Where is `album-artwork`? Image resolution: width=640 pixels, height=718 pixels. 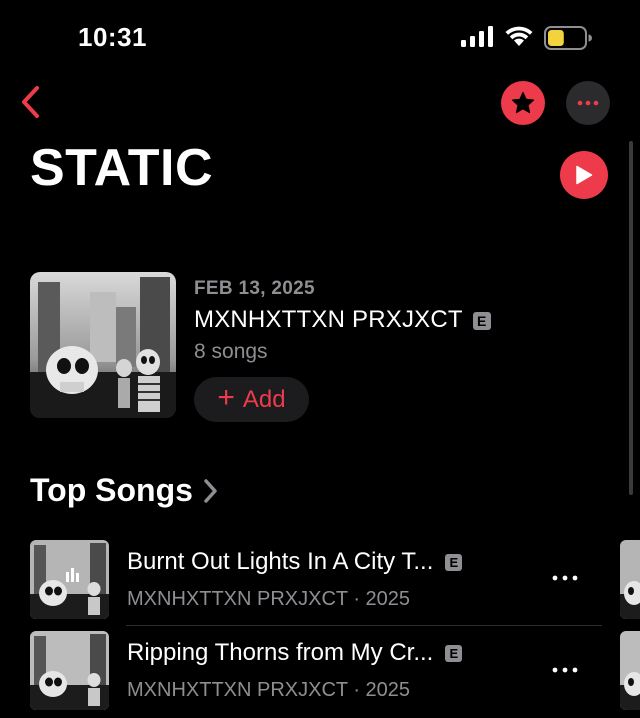 album-artwork is located at coordinates (103, 345).